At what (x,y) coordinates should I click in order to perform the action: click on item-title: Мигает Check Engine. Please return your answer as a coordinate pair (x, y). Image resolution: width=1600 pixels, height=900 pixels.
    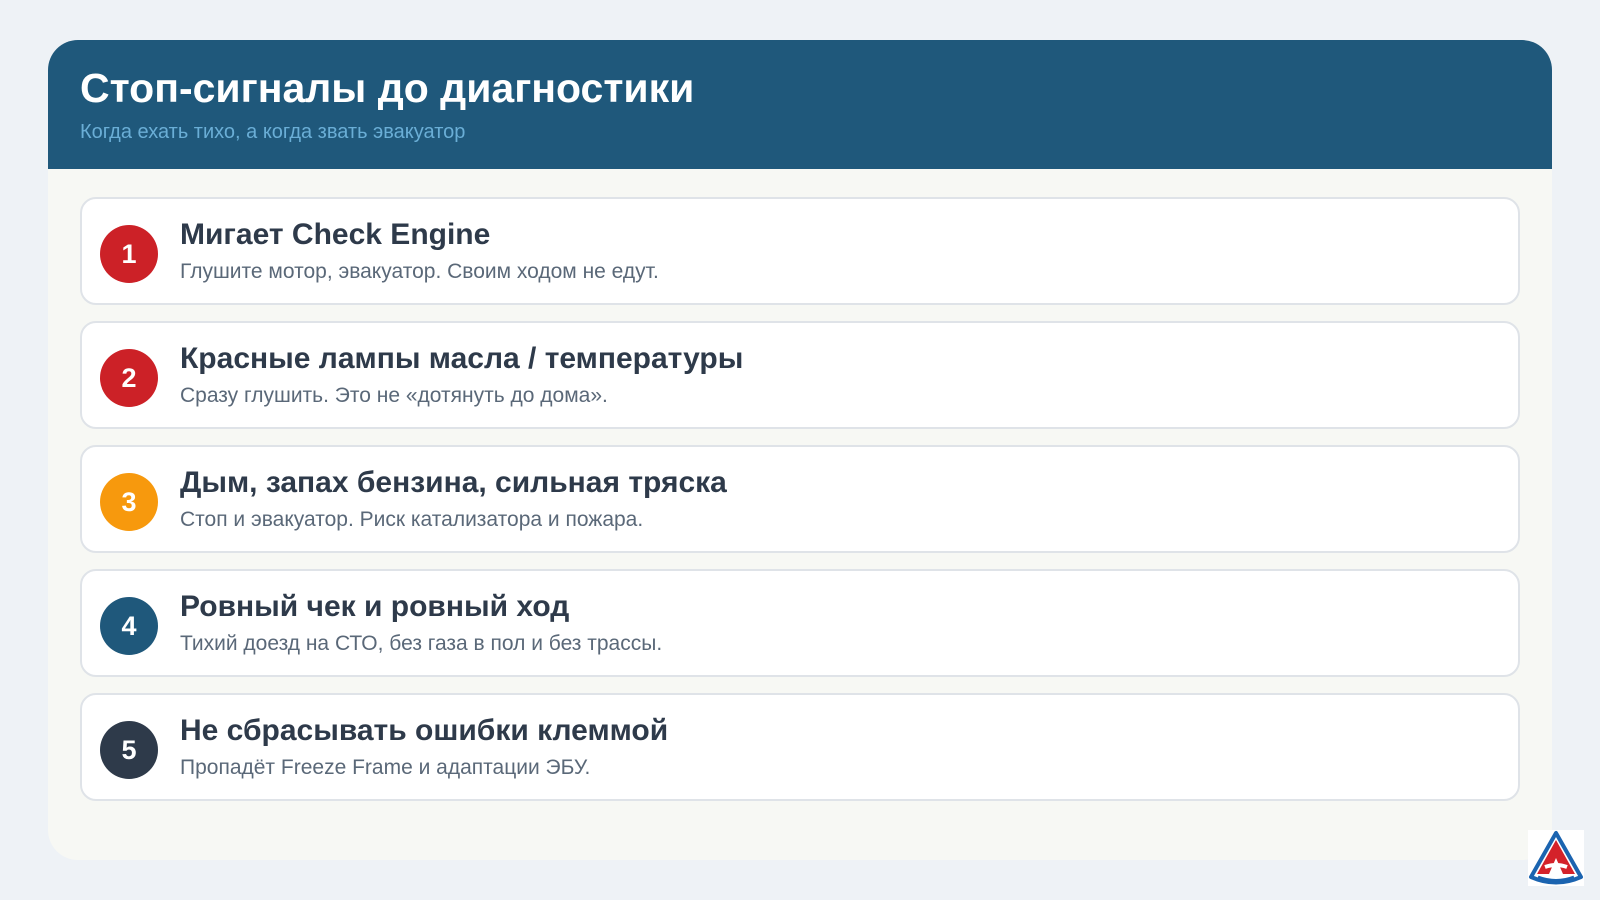
    Looking at the image, I should click on (335, 234).